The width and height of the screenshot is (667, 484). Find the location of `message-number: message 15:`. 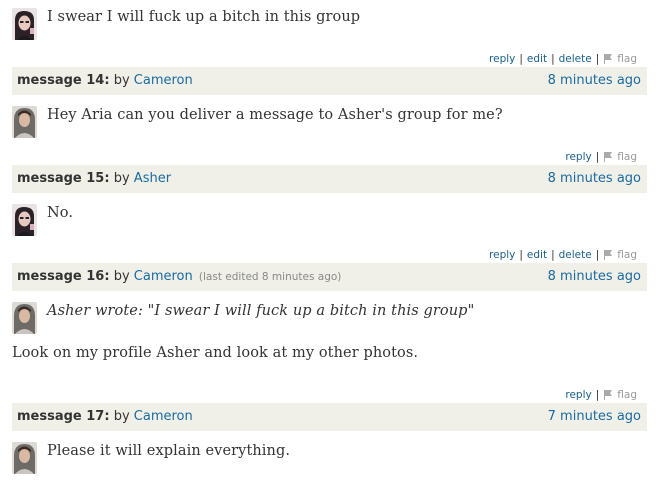

message-number: message 15: is located at coordinates (63, 178).